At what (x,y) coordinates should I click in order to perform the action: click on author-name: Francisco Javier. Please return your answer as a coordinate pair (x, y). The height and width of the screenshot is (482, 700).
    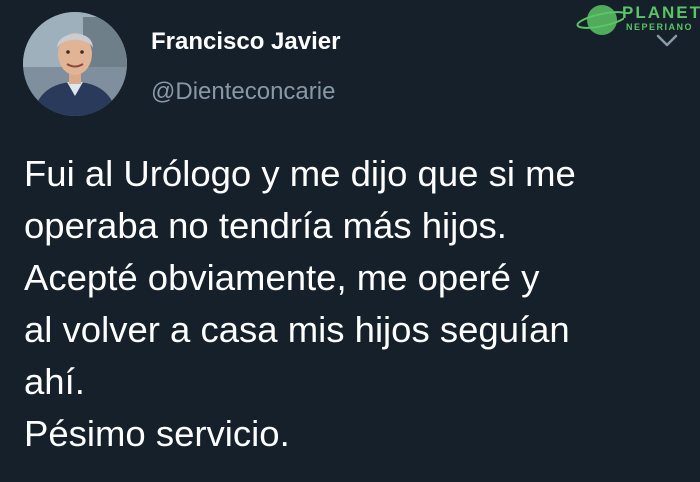
    Looking at the image, I should click on (245, 42).